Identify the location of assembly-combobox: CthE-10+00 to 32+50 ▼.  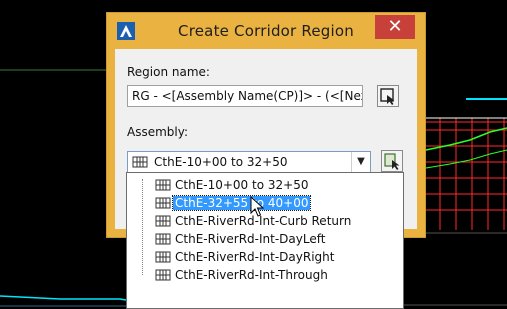
(249, 162).